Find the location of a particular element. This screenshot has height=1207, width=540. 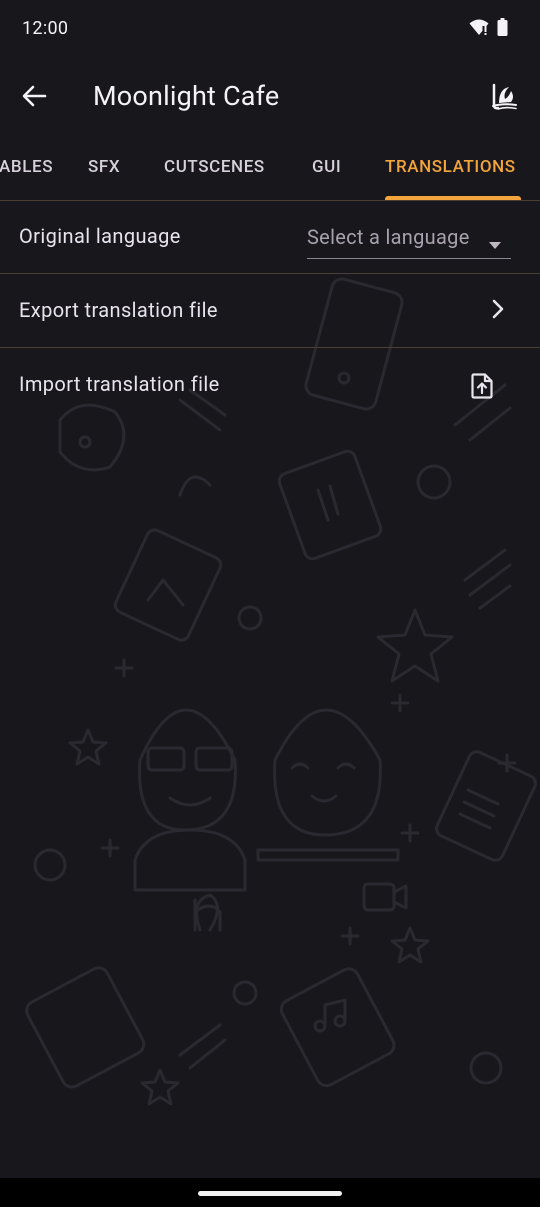

back-button is located at coordinates (34, 98).